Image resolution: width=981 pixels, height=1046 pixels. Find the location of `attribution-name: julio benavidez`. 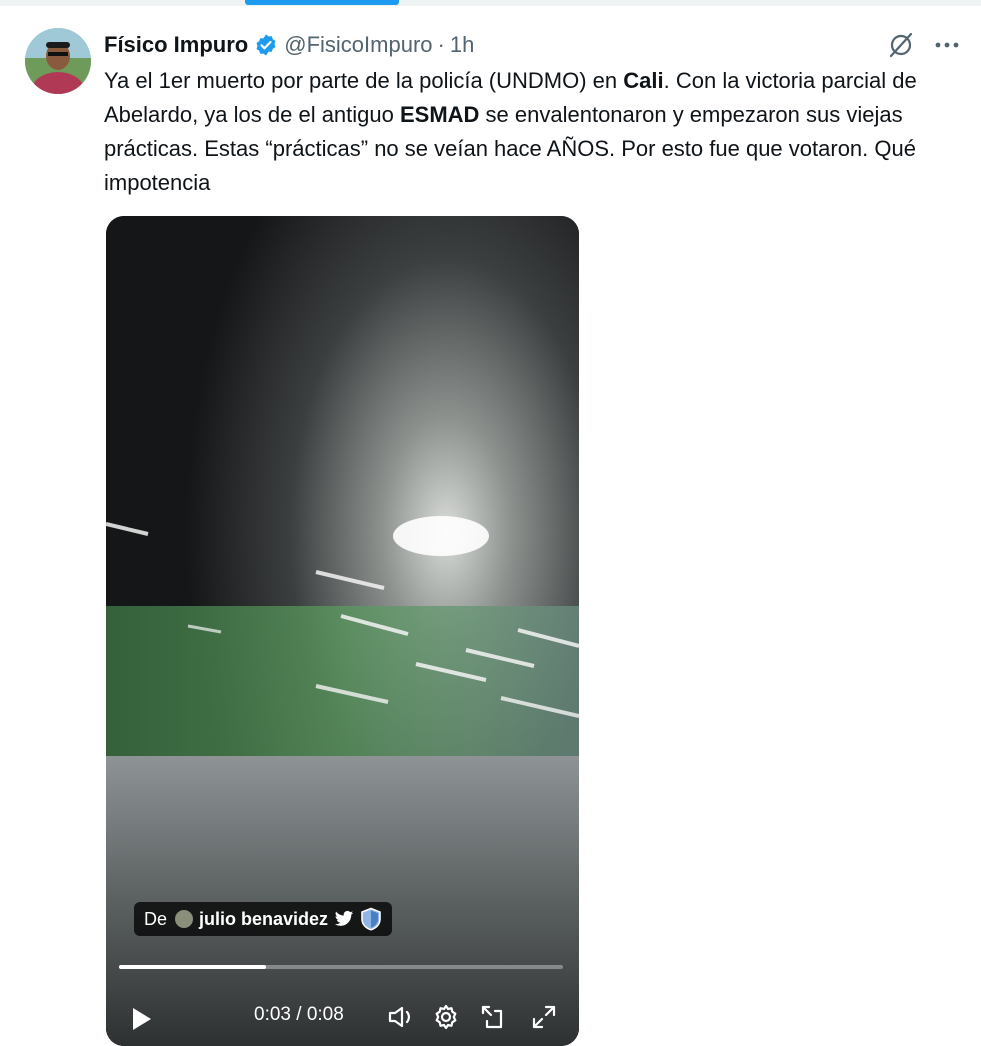

attribution-name: julio benavidez is located at coordinates (263, 919).